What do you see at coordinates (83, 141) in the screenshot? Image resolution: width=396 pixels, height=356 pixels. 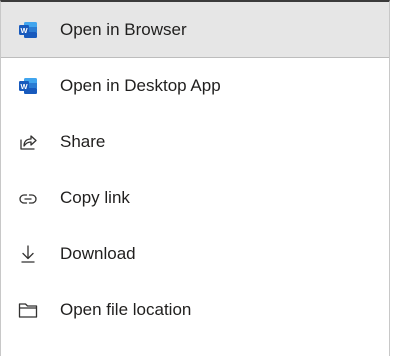 I see `menu-item-label: Share` at bounding box center [83, 141].